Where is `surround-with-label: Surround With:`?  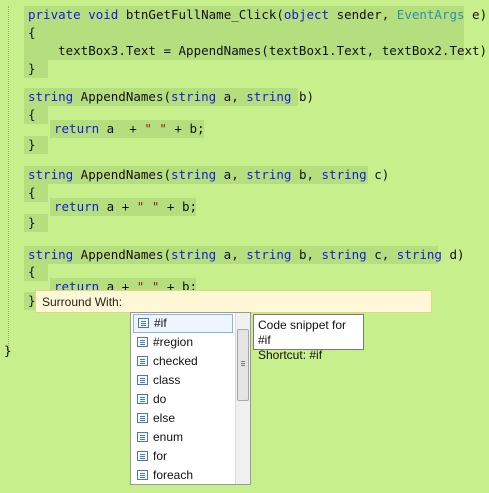
surround-with-label: Surround With: is located at coordinates (82, 302).